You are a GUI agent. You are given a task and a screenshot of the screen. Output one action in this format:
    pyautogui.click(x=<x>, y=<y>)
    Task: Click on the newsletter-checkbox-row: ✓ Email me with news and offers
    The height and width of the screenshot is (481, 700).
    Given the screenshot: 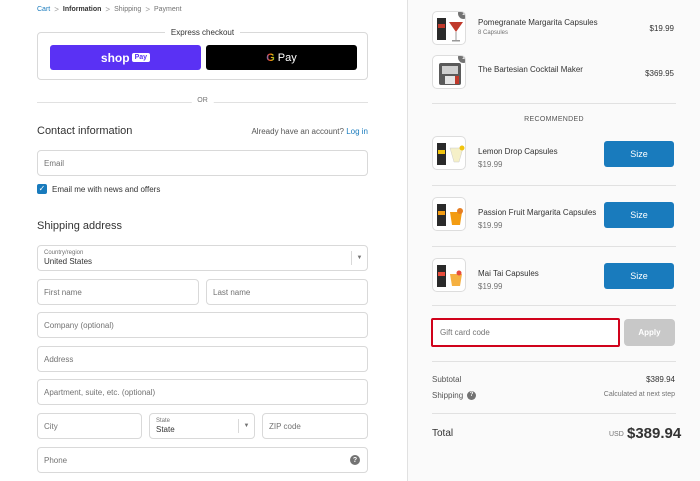 What is the action you would take?
    pyautogui.click(x=98, y=189)
    